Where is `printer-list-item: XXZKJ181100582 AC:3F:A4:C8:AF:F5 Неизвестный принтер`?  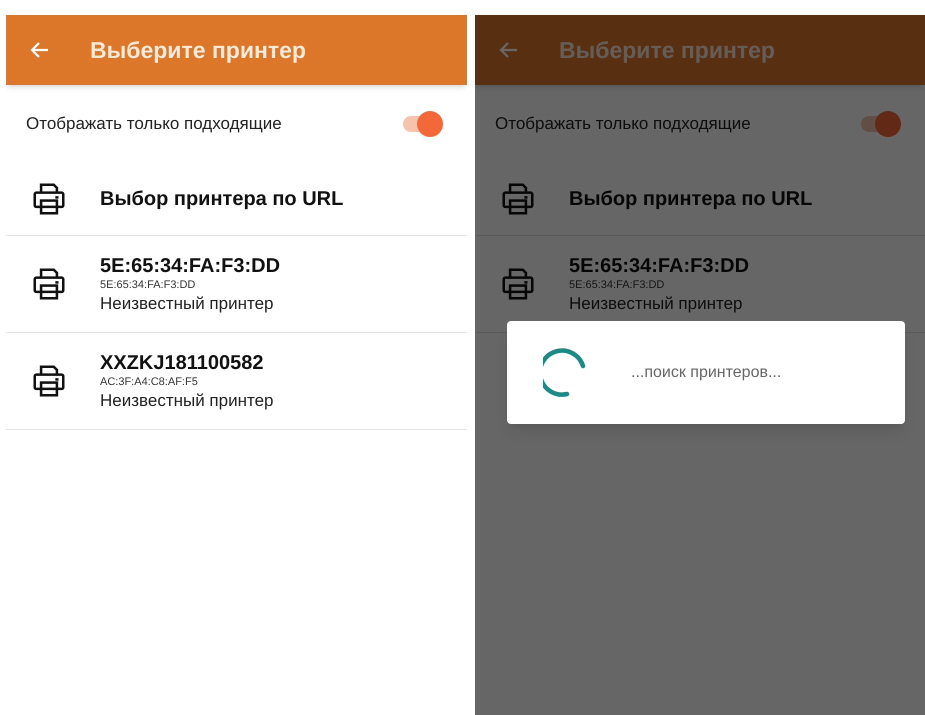 printer-list-item: XXZKJ181100582 AC:3F:A4:C8:AF:F5 Неизвестный принтер is located at coordinates (236, 381).